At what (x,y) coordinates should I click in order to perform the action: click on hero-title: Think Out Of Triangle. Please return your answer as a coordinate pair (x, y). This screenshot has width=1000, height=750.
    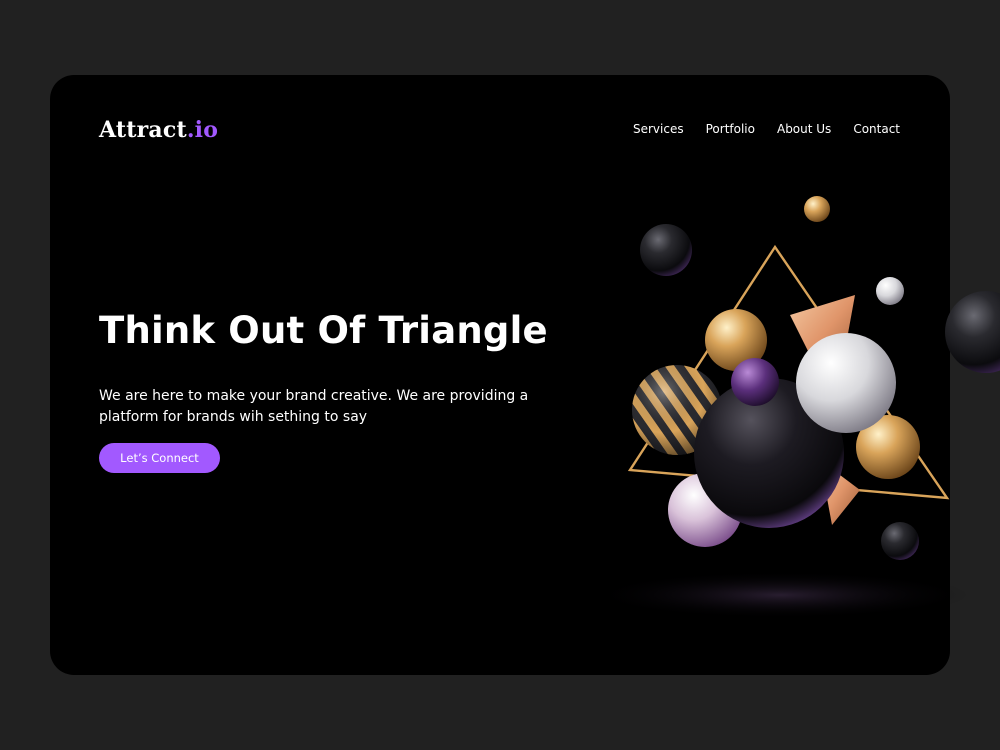
    Looking at the image, I should click on (323, 330).